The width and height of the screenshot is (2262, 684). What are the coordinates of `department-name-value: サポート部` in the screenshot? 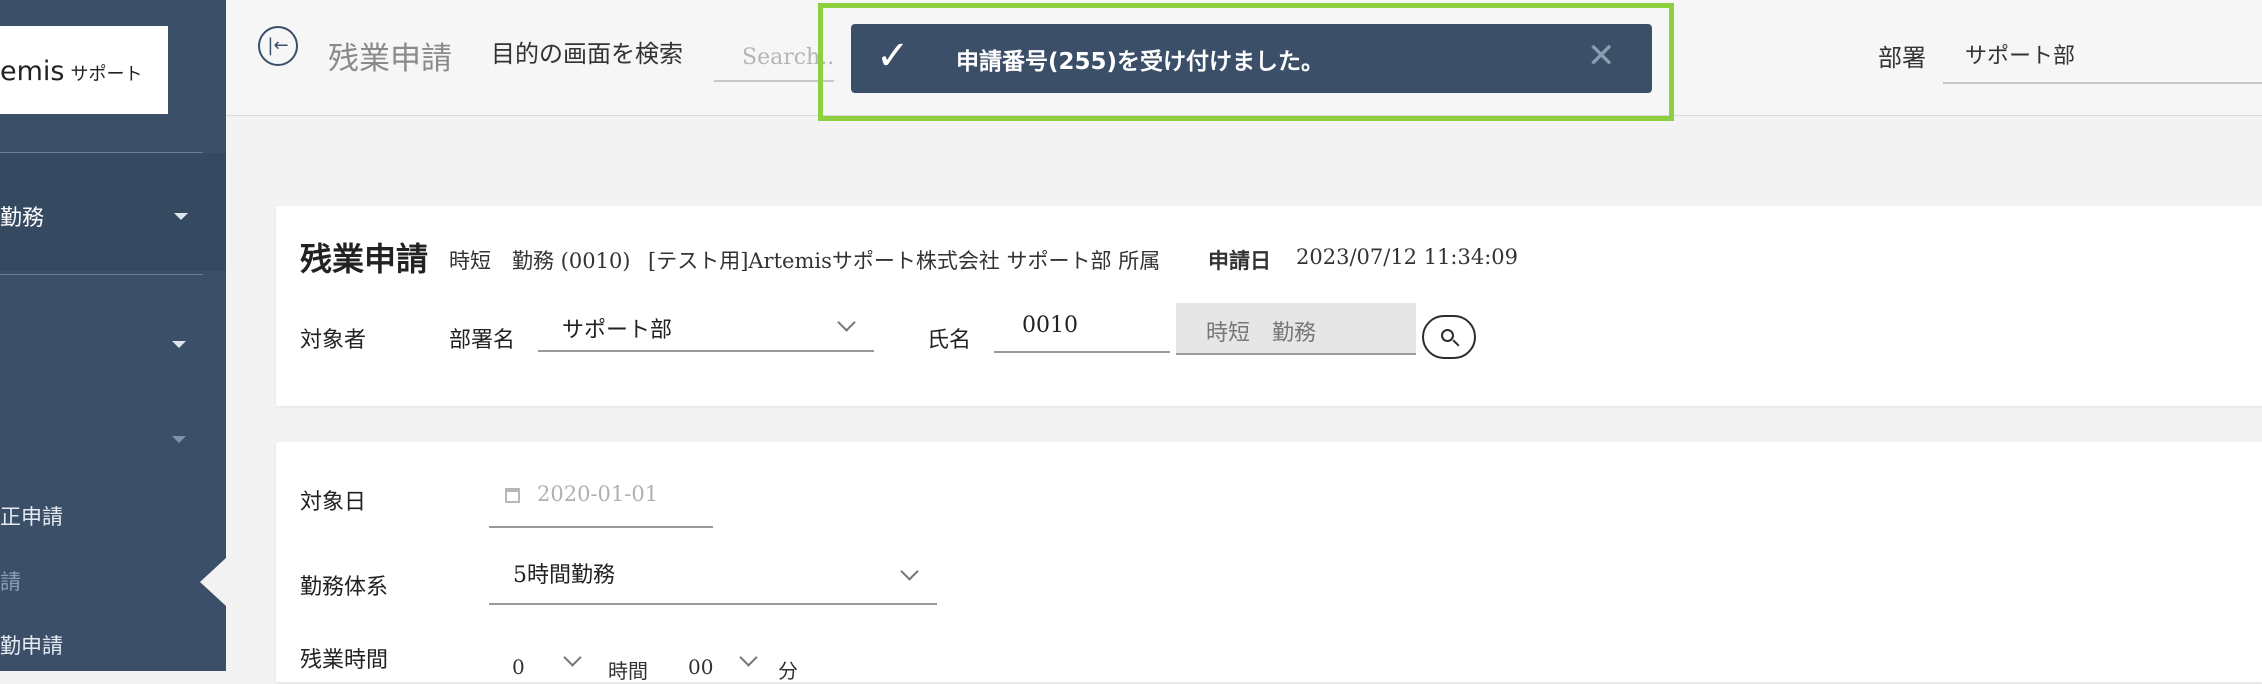 It's located at (617, 330).